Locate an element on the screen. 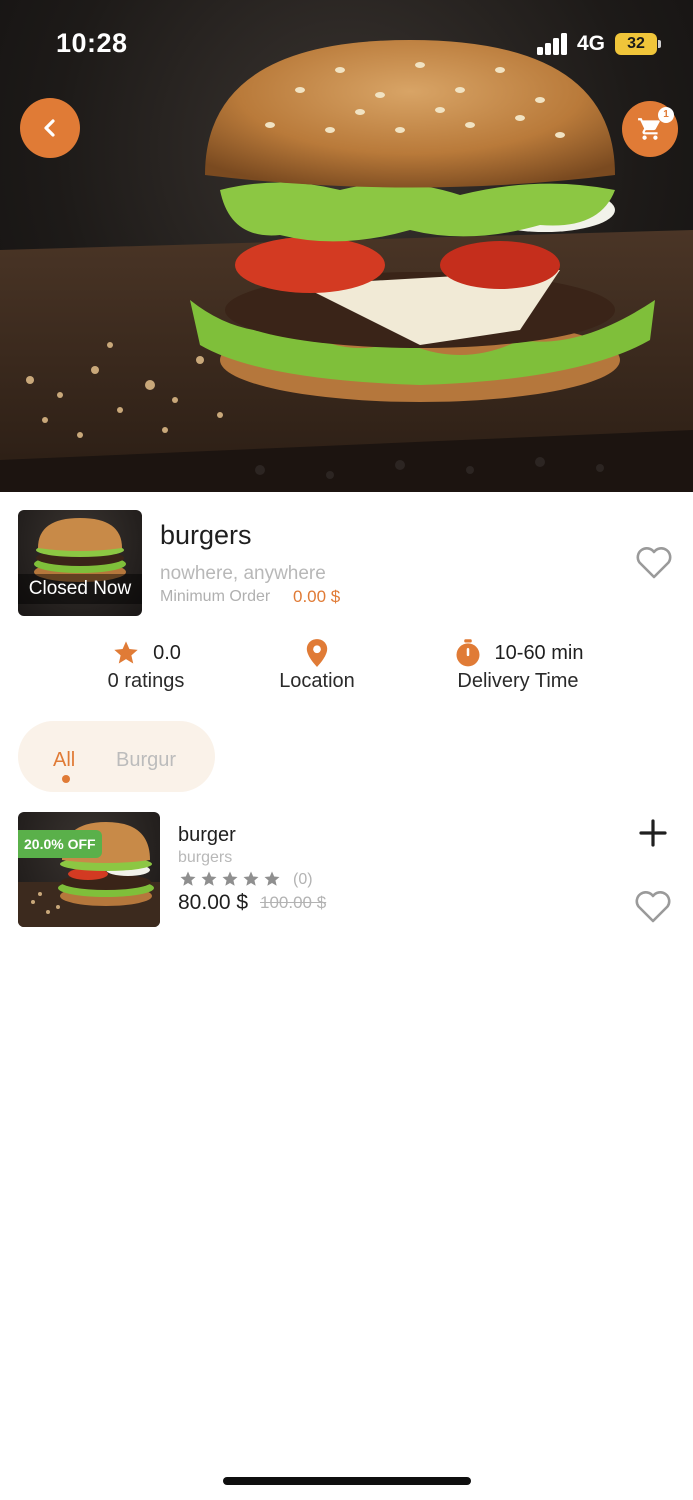 Image resolution: width=693 pixels, height=1500 pixels. delivery-value: 10-60 min is located at coordinates (539, 652).